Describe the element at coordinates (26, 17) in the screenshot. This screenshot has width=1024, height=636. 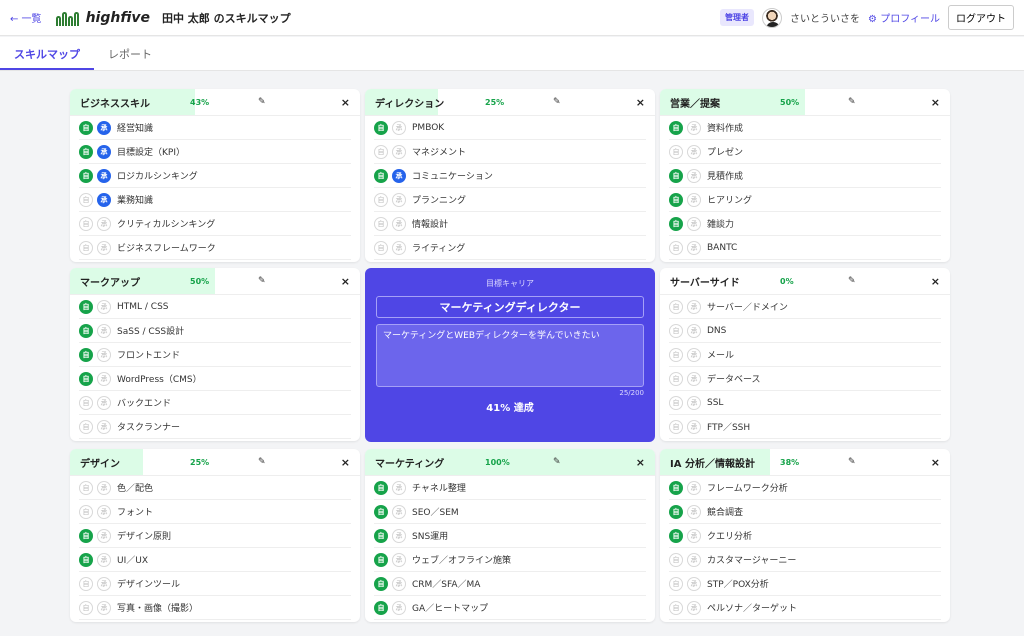
I see `back-to-list-link: ← 一覧` at that location.